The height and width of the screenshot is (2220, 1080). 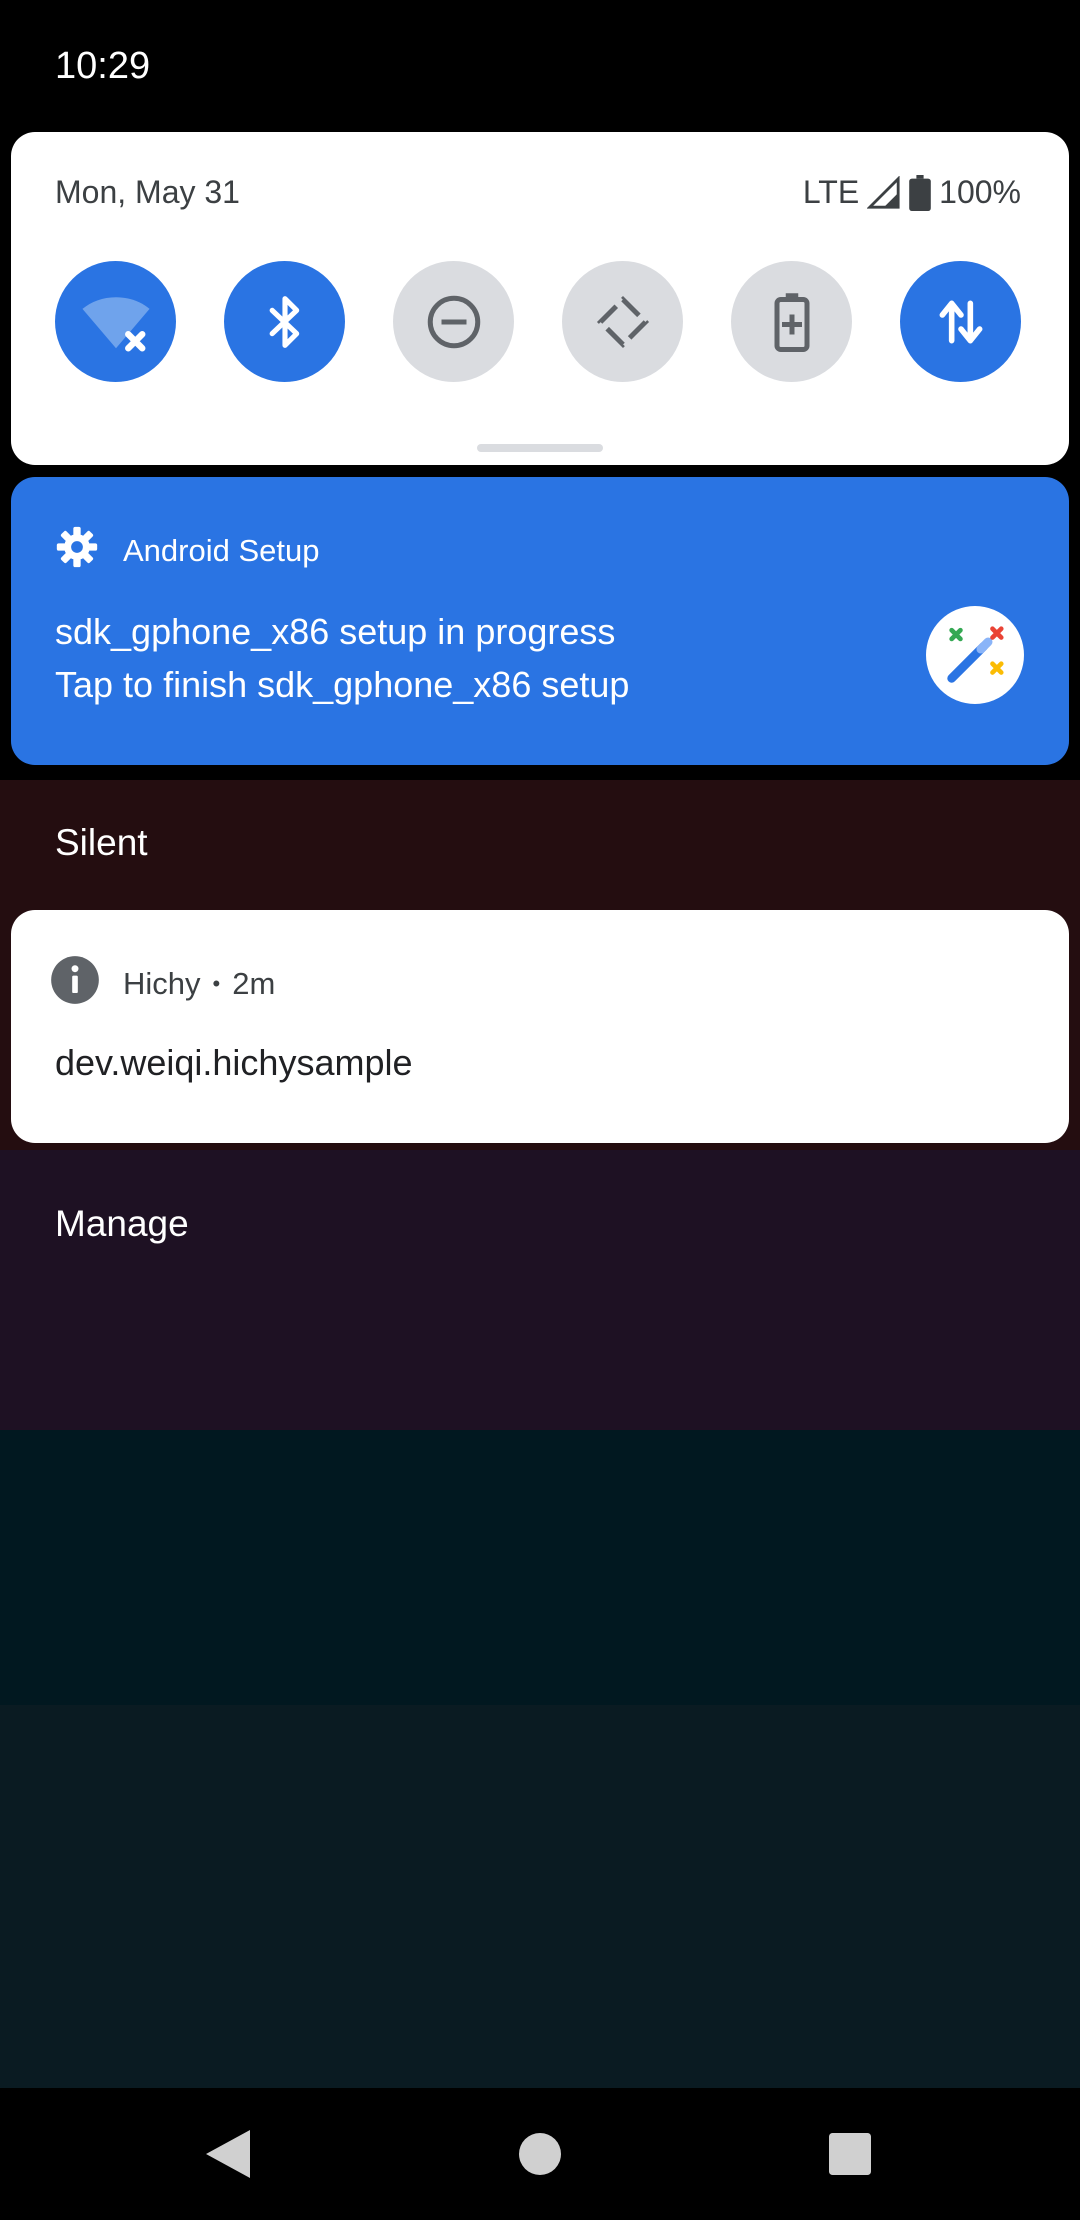 I want to click on wifi-off-icon, so click(x=116, y=322).